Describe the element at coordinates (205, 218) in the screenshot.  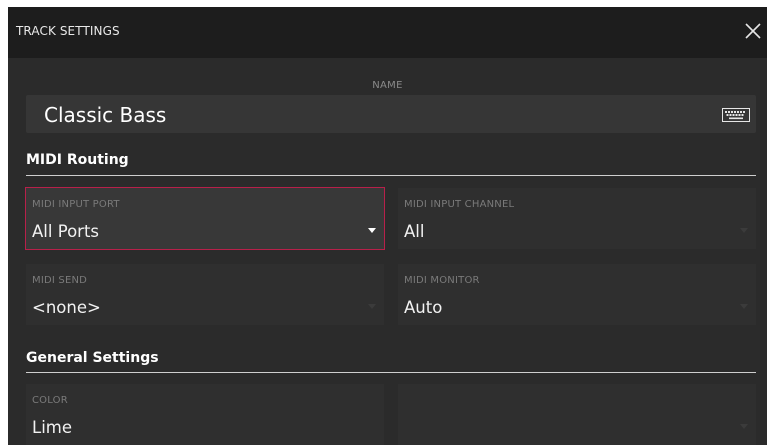
I see `midi-input-port-select: MIDI INPUT PORT All Ports` at that location.